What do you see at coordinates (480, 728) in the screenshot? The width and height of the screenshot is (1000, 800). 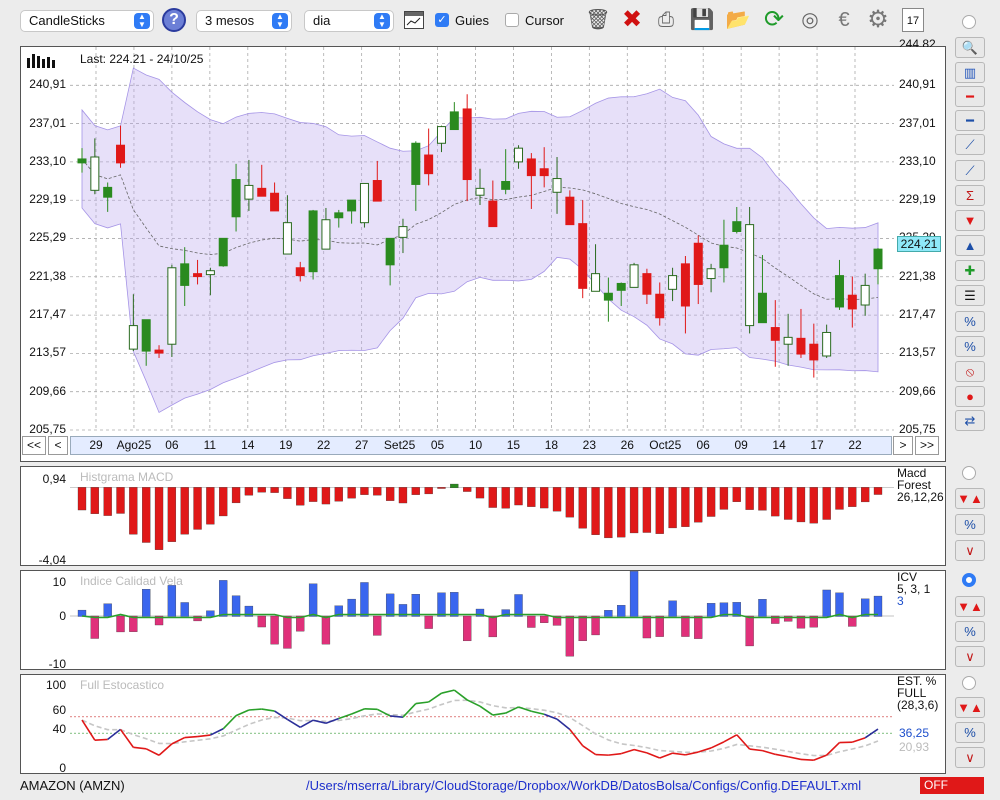 I see `stoch-d-line` at bounding box center [480, 728].